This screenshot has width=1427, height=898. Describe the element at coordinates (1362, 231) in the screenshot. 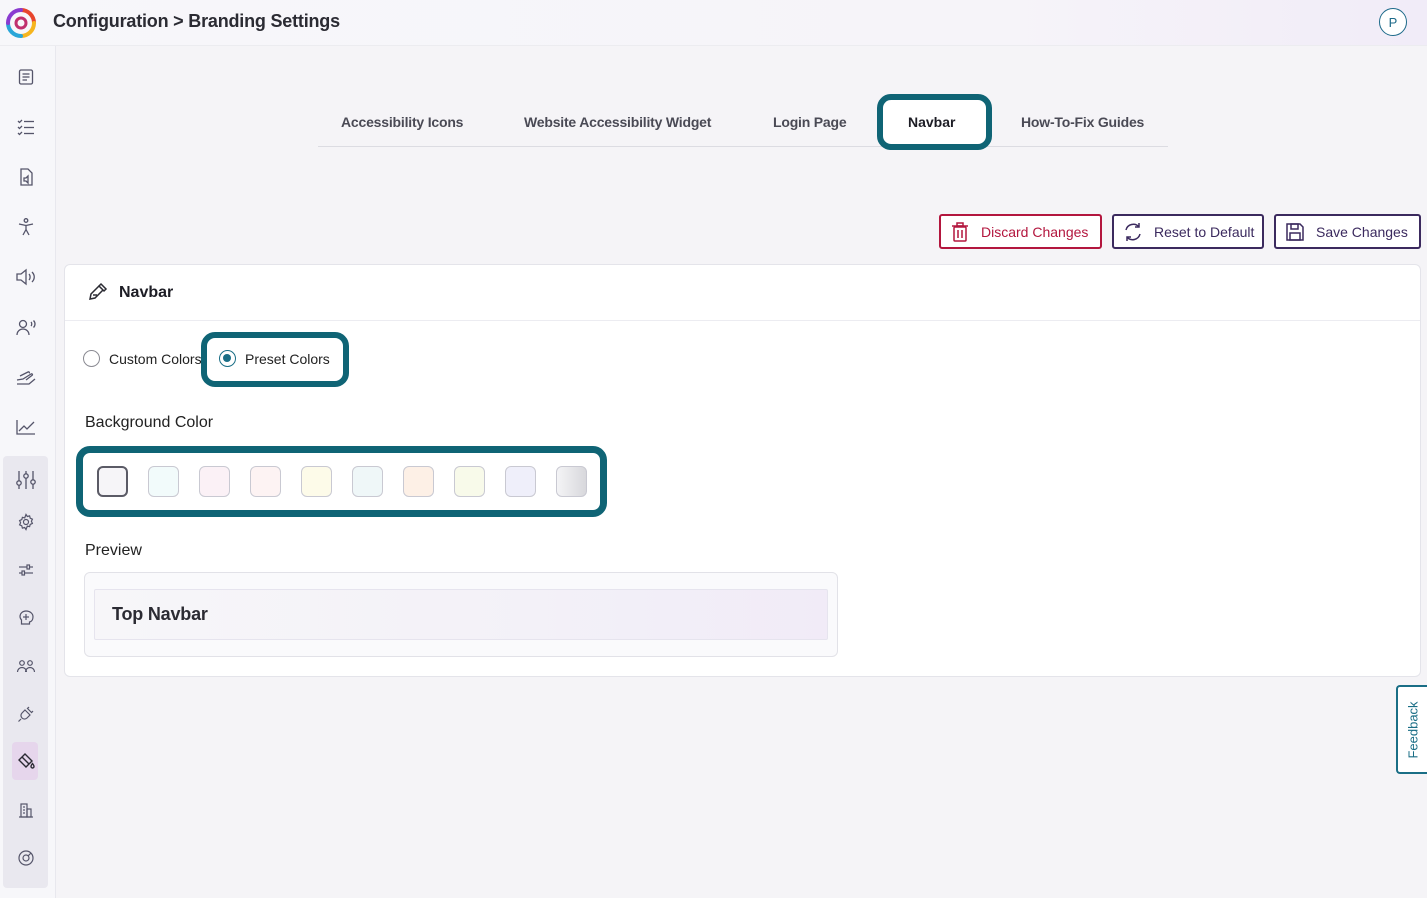

I see `save-changes-label: Save Changes` at that location.